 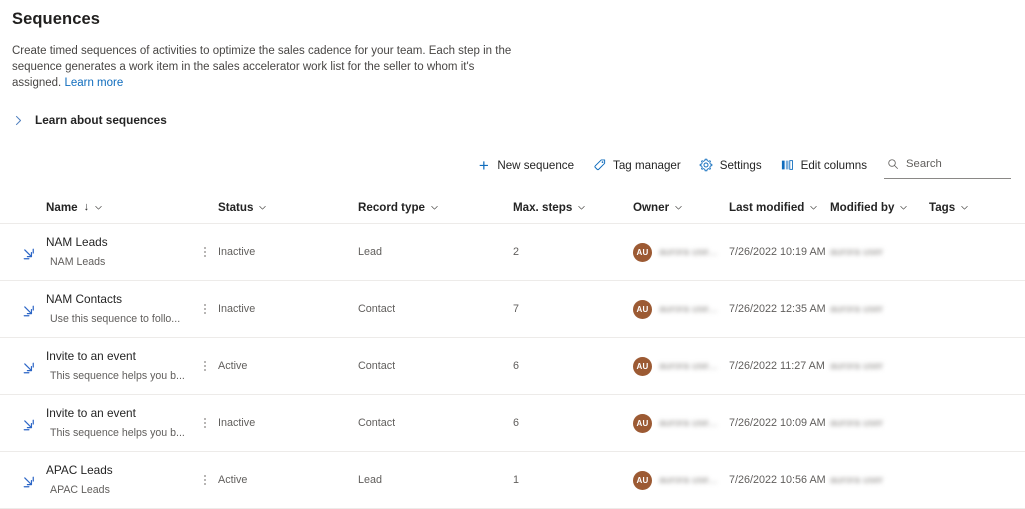 What do you see at coordinates (957, 164) in the screenshot?
I see `search-input` at bounding box center [957, 164].